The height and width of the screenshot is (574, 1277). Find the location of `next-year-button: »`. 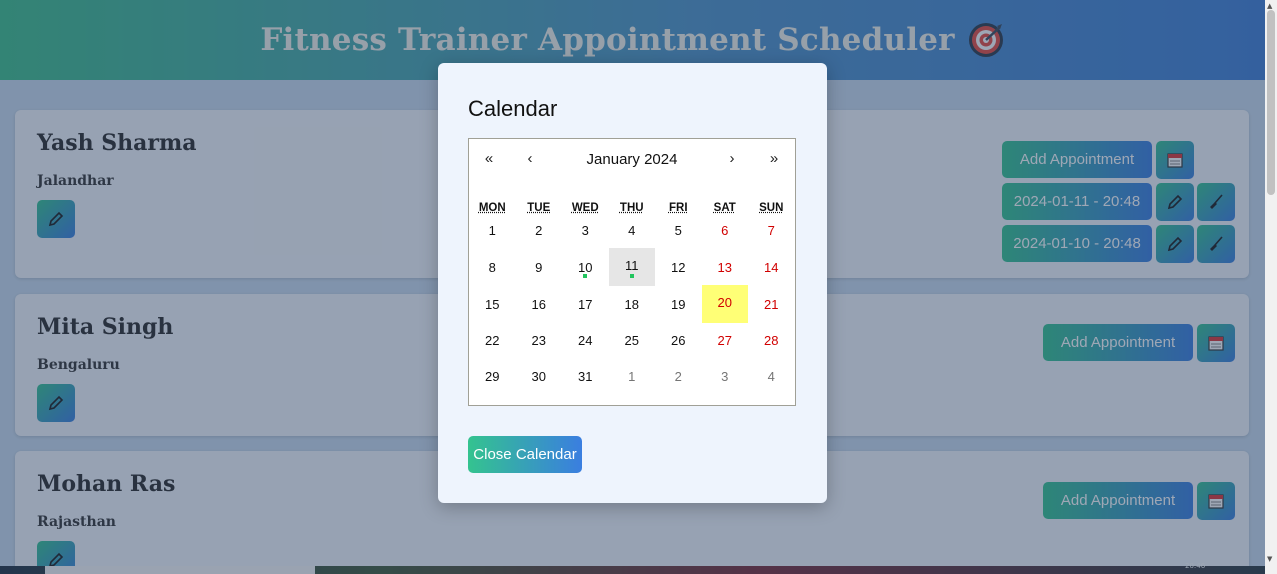

next-year-button: » is located at coordinates (774, 158).